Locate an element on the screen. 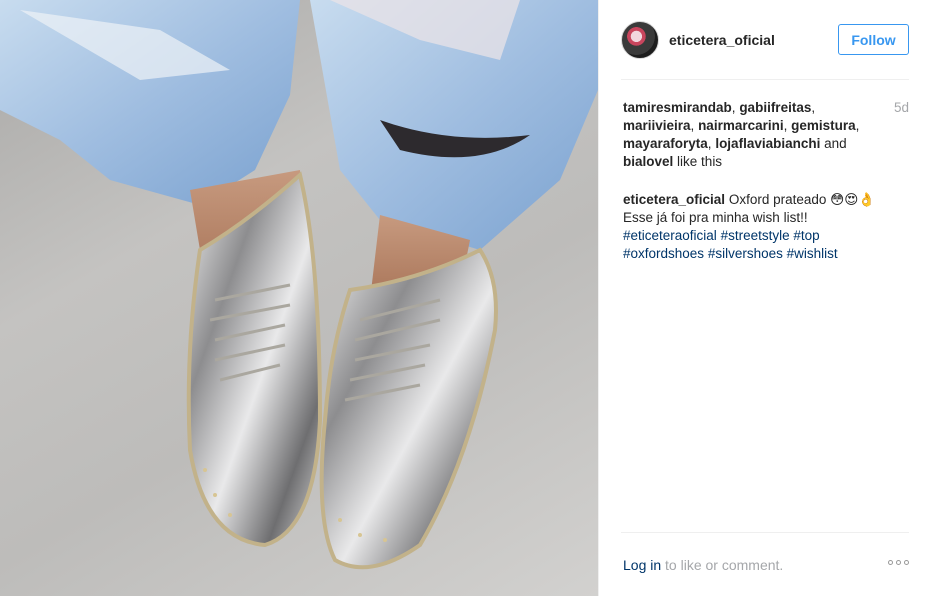 The image size is (927, 596). caption-text-line1: Oxford prateado 😳😍👌 is located at coordinates (802, 199).